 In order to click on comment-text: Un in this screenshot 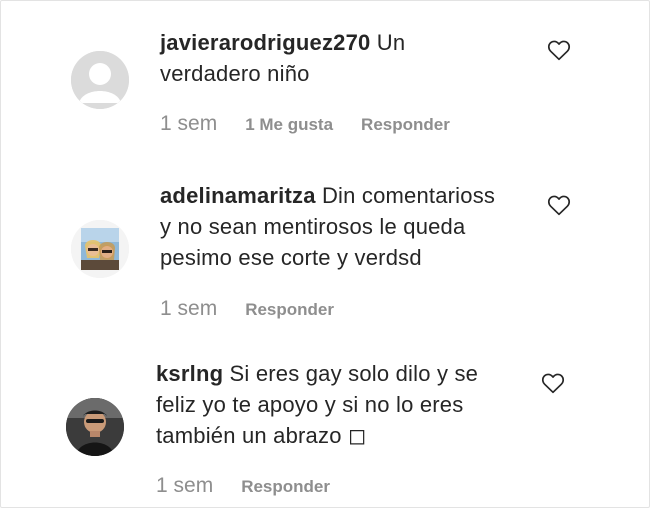, I will do `click(388, 42)`.